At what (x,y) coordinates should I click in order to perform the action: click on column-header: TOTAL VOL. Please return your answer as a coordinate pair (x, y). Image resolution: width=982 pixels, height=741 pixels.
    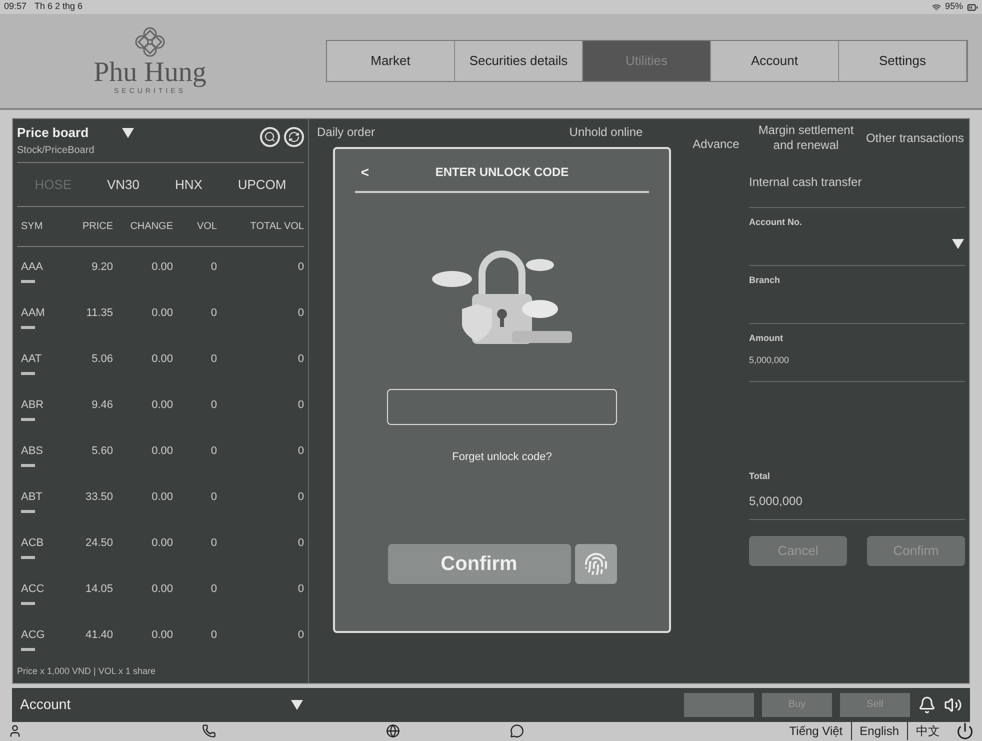
    Looking at the image, I should click on (276, 227).